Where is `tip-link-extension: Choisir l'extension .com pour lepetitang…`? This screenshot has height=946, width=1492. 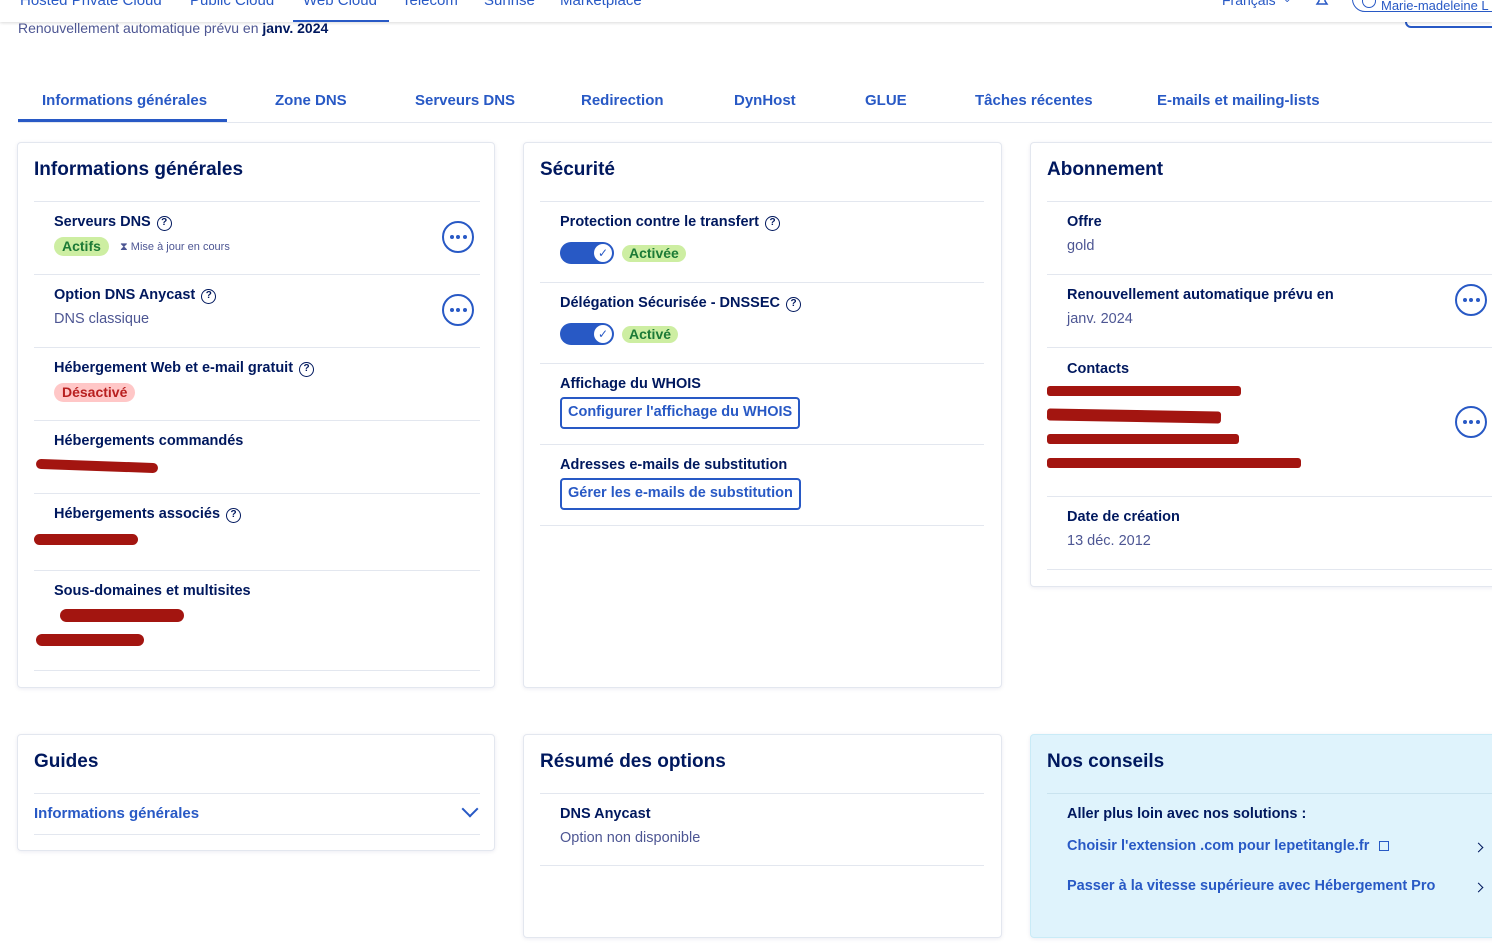 tip-link-extension: Choisir l'extension .com pour lepetitang… is located at coordinates (1228, 846).